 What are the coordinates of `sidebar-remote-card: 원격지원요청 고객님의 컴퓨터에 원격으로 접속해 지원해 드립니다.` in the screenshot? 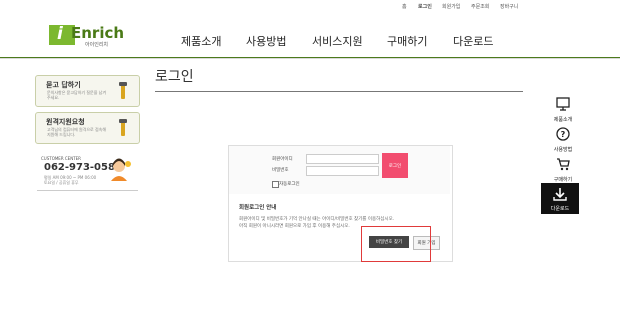 It's located at (87, 128).